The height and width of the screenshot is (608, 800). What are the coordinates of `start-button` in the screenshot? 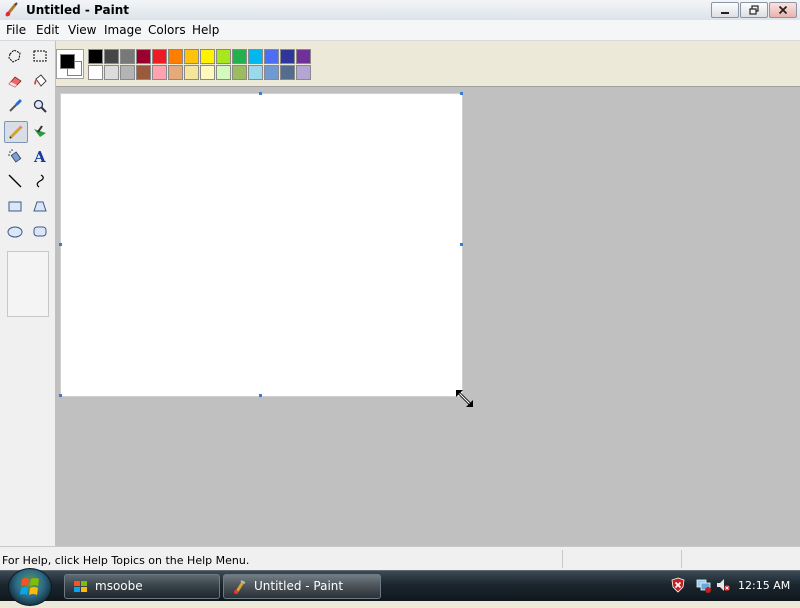 It's located at (30, 587).